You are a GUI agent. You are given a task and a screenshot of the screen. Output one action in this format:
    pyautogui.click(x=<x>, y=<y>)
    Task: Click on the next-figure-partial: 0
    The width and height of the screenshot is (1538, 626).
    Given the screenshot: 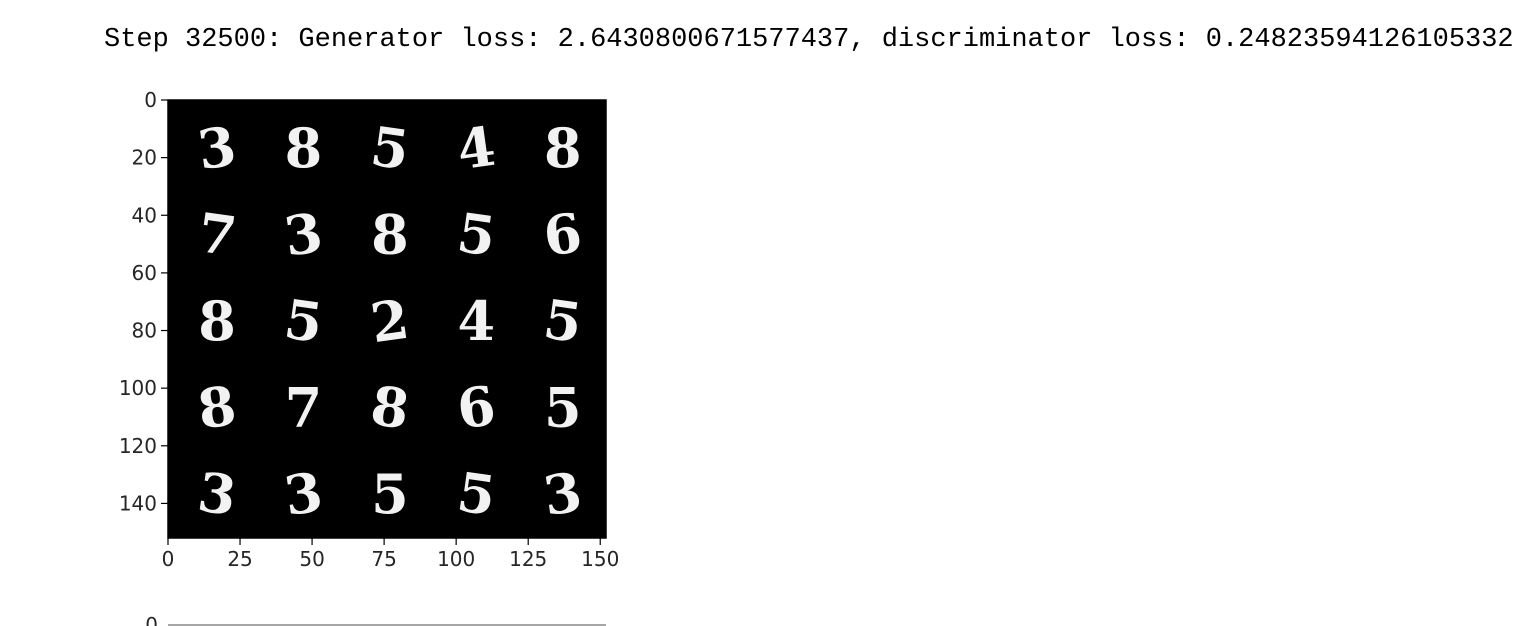 What is the action you would take?
    pyautogui.click(x=375, y=619)
    